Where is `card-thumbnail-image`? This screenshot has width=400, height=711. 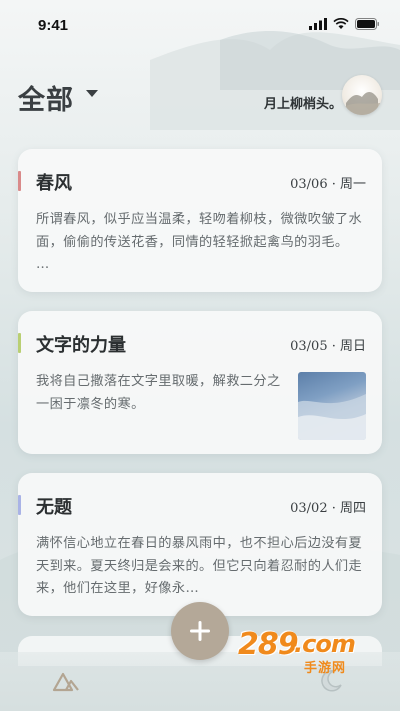 card-thumbnail-image is located at coordinates (332, 406).